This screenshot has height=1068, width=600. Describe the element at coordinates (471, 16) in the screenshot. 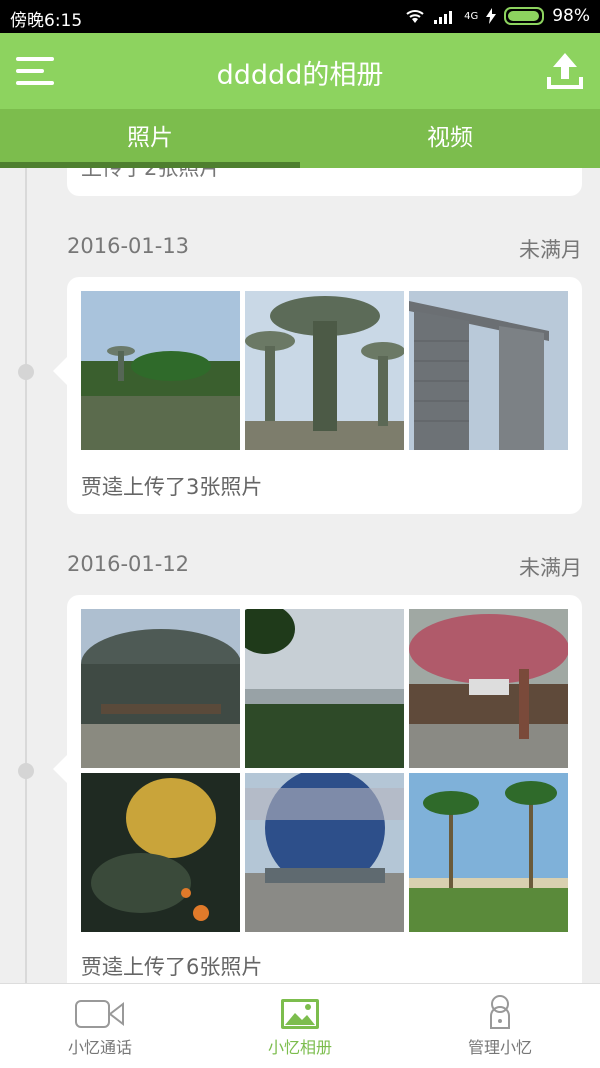

I see `network-type: 4G` at that location.